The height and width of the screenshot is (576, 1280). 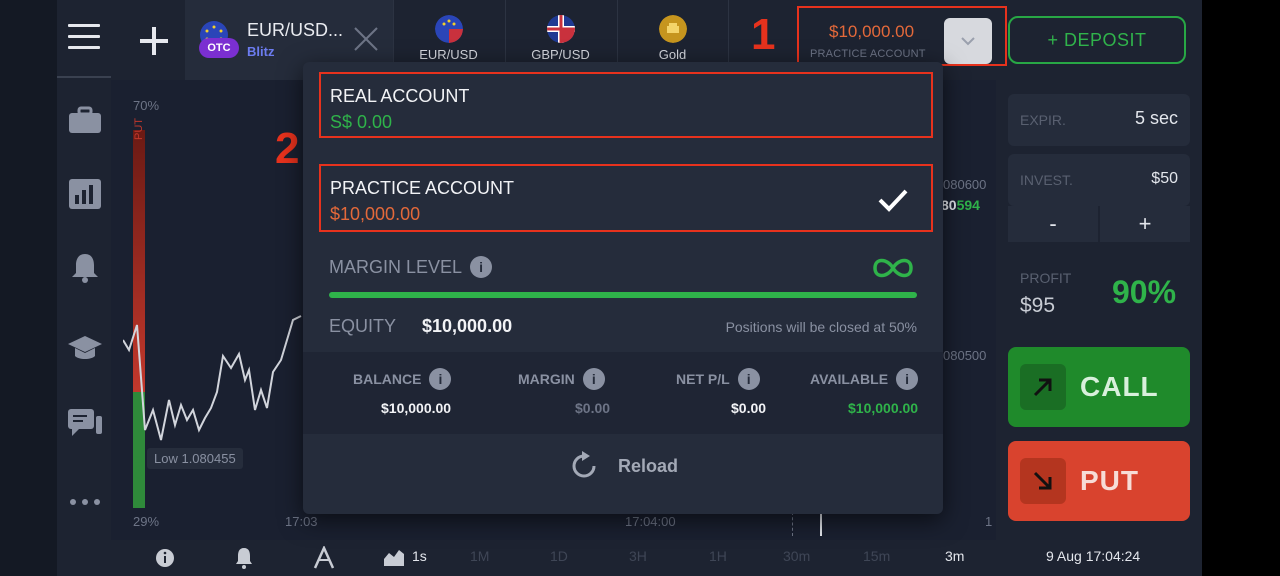 What do you see at coordinates (416, 408) in the screenshot?
I see `balance-stat-value: $10,000.00` at bounding box center [416, 408].